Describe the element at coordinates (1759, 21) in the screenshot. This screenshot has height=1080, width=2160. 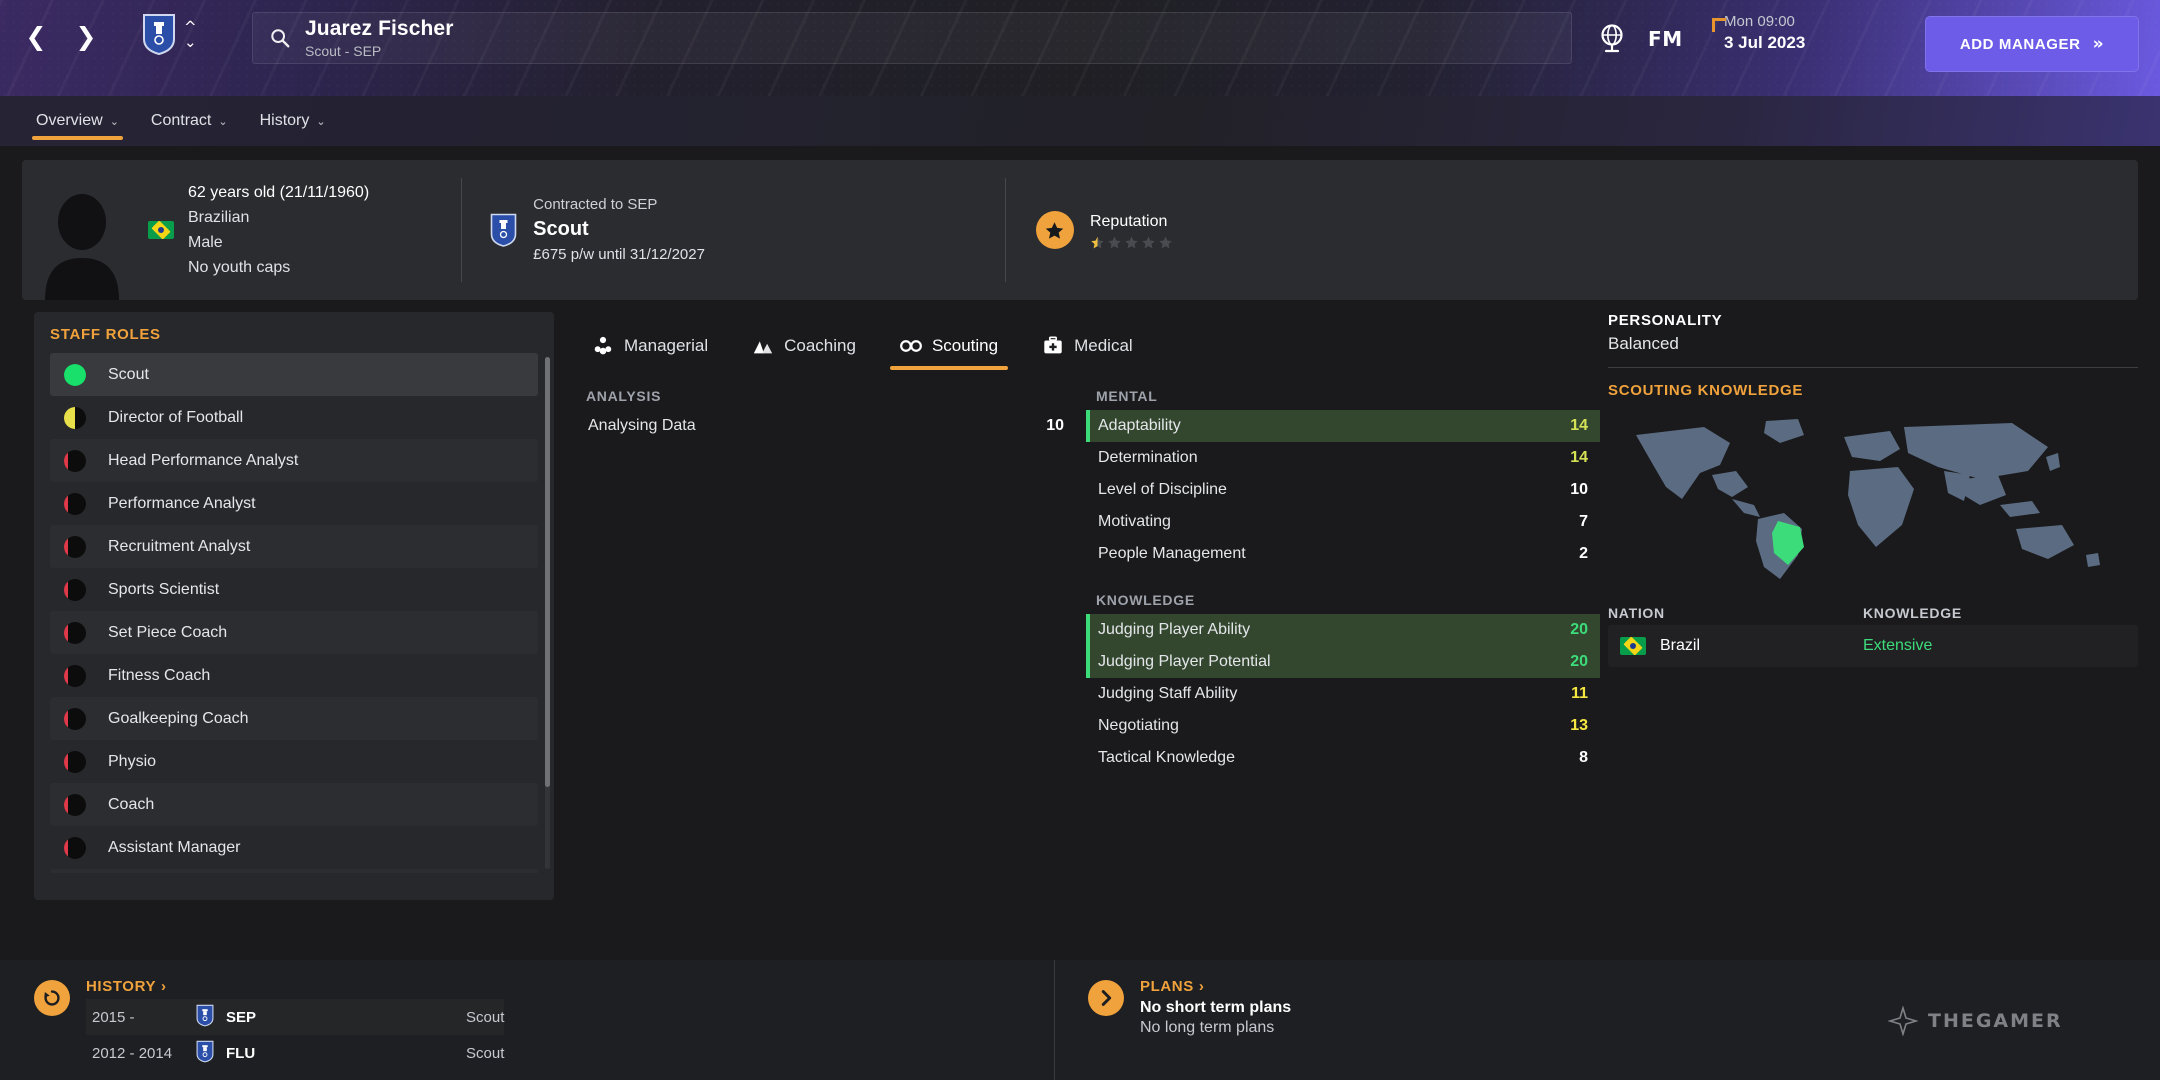
I see `game-time: Mon 09:00` at that location.